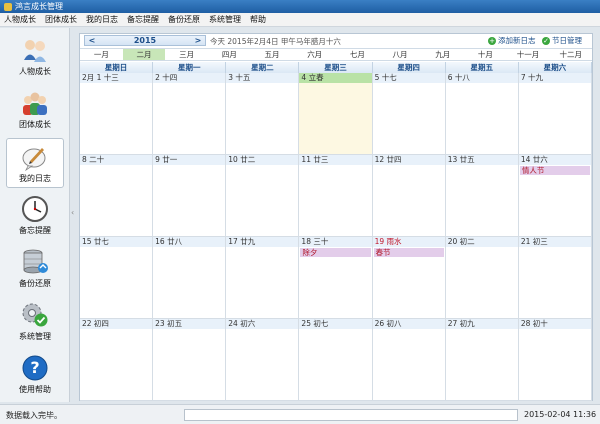 The width and height of the screenshot is (600, 424). I want to click on day-number: 5 十七, so click(408, 78).